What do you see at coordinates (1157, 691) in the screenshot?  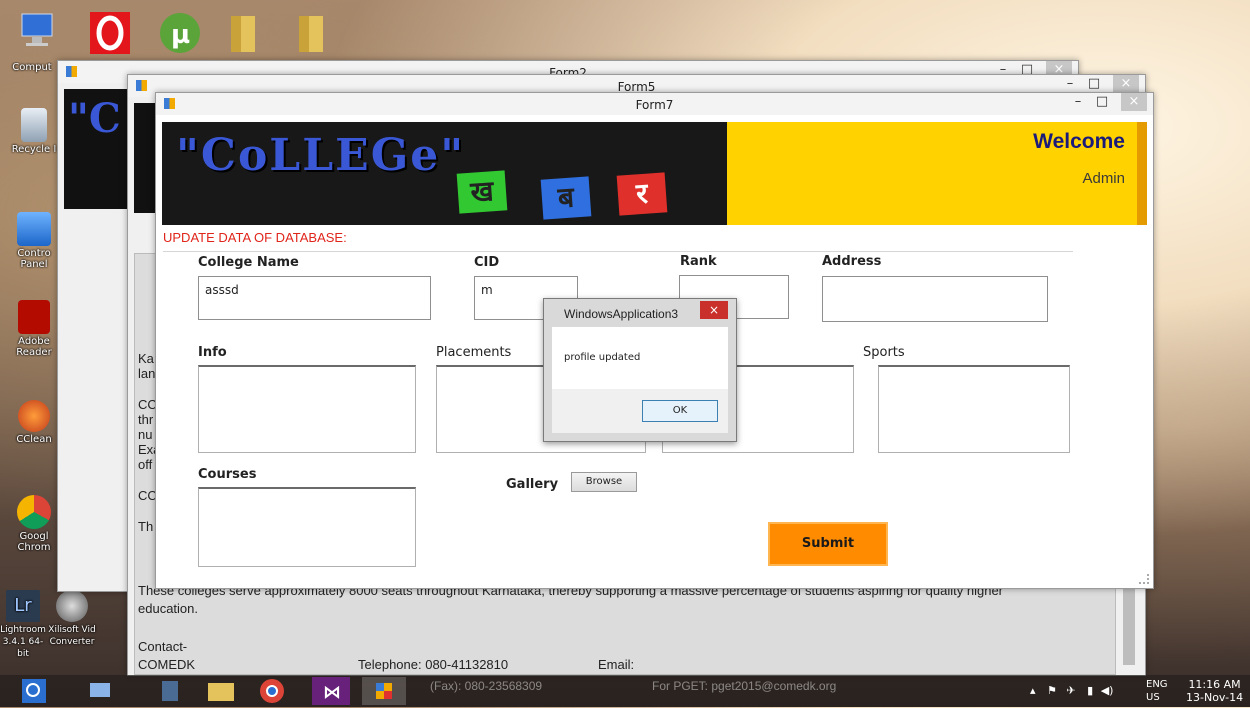 I see `language-indicator: ENG US` at bounding box center [1157, 691].